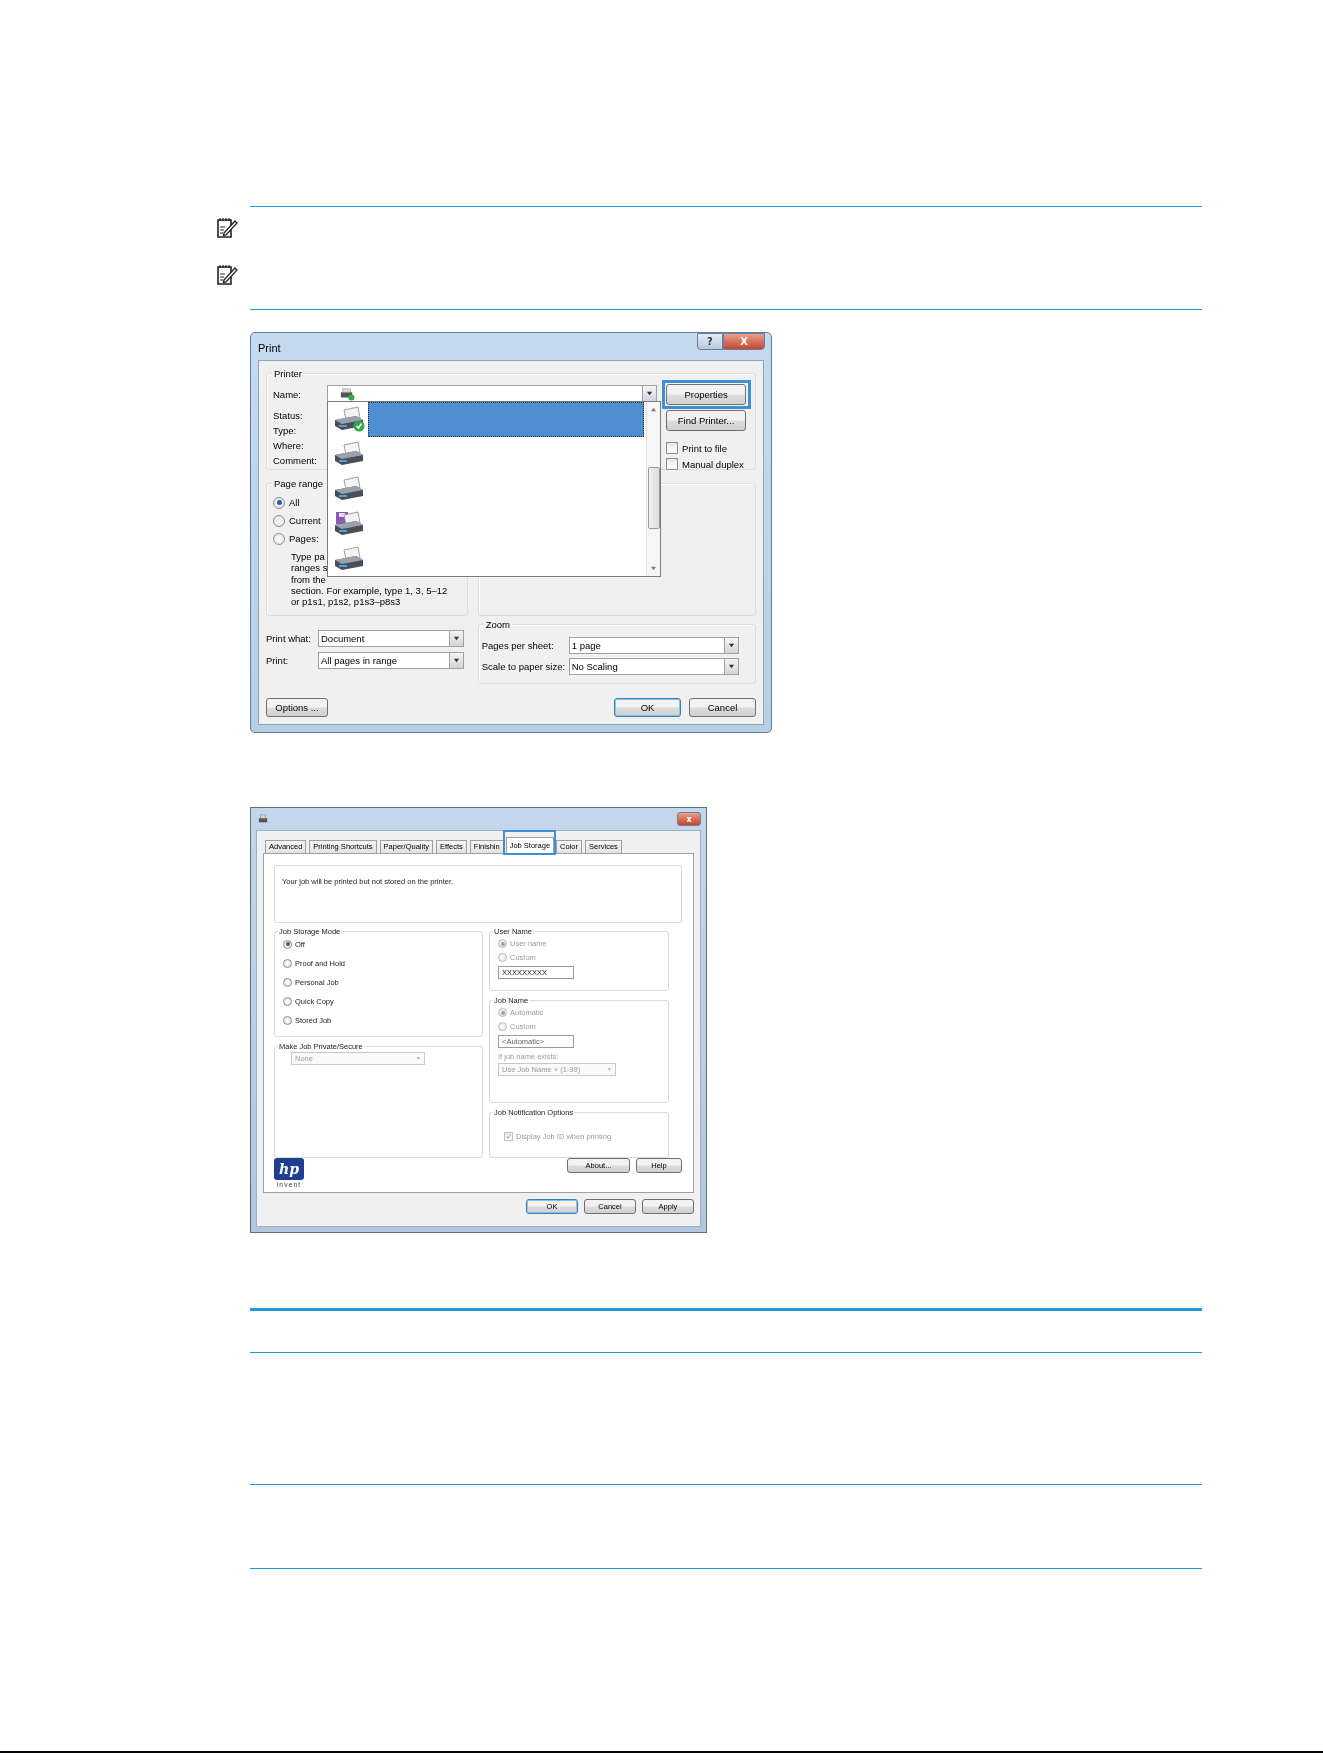 The width and height of the screenshot is (1323, 1761). Describe the element at coordinates (285, 431) in the screenshot. I see `field-label: Type:` at that location.